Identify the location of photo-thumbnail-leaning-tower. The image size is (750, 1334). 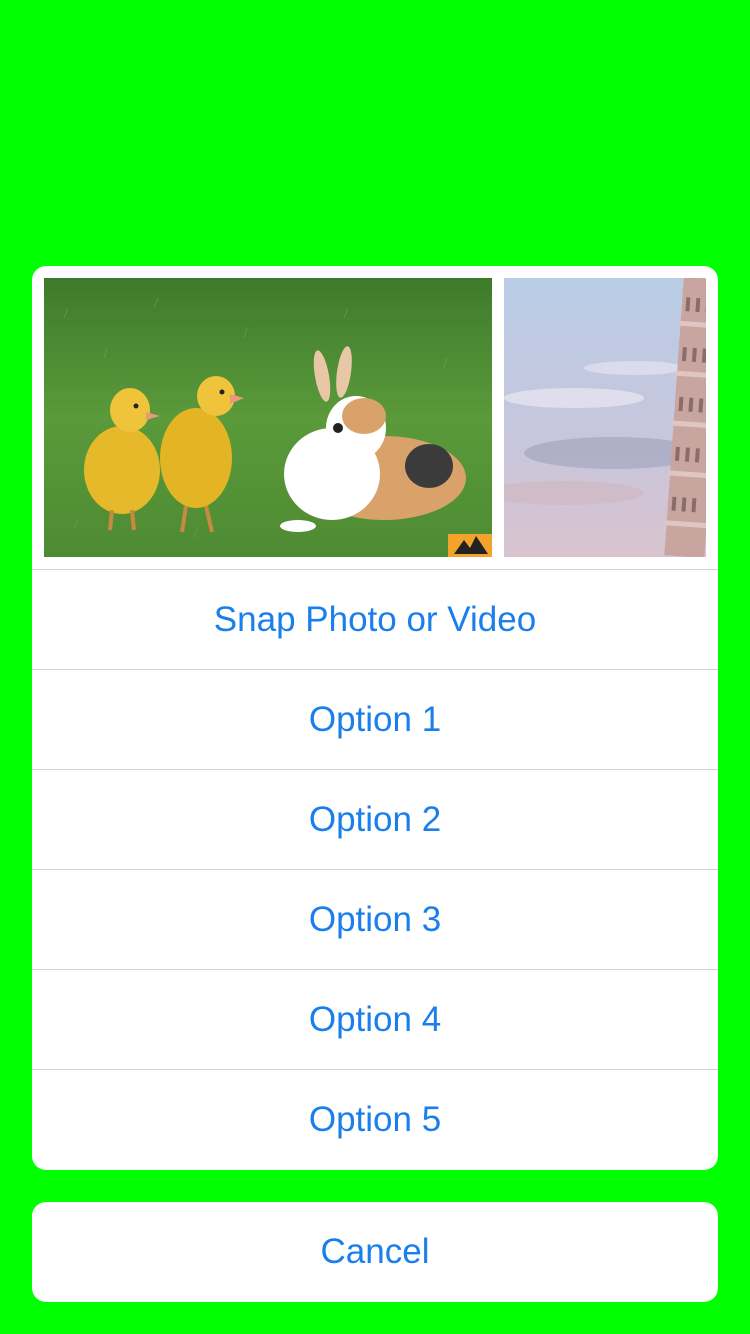
(605, 417).